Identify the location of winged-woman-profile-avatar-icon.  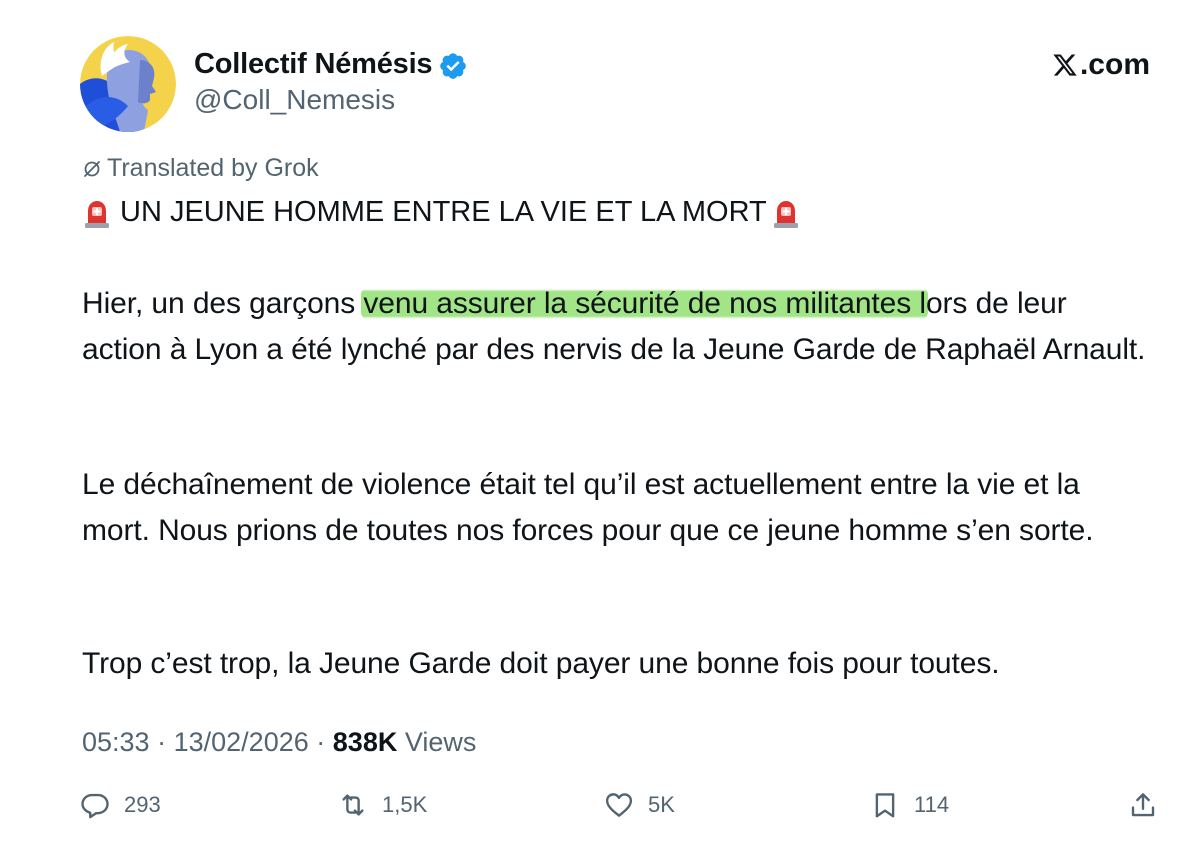
(128, 84).